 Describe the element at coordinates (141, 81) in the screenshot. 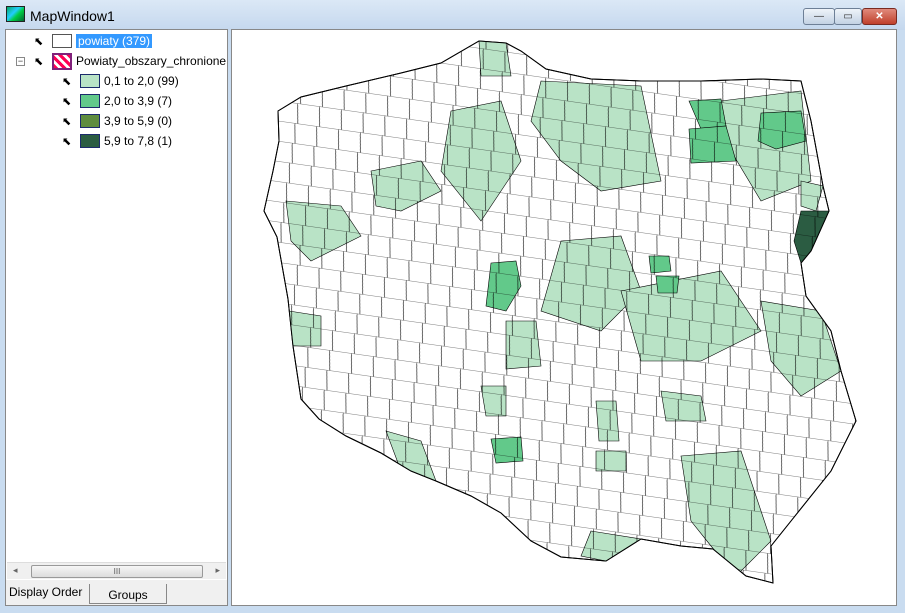

I see `class-label: 0,1 to 2,0 (99)` at that location.